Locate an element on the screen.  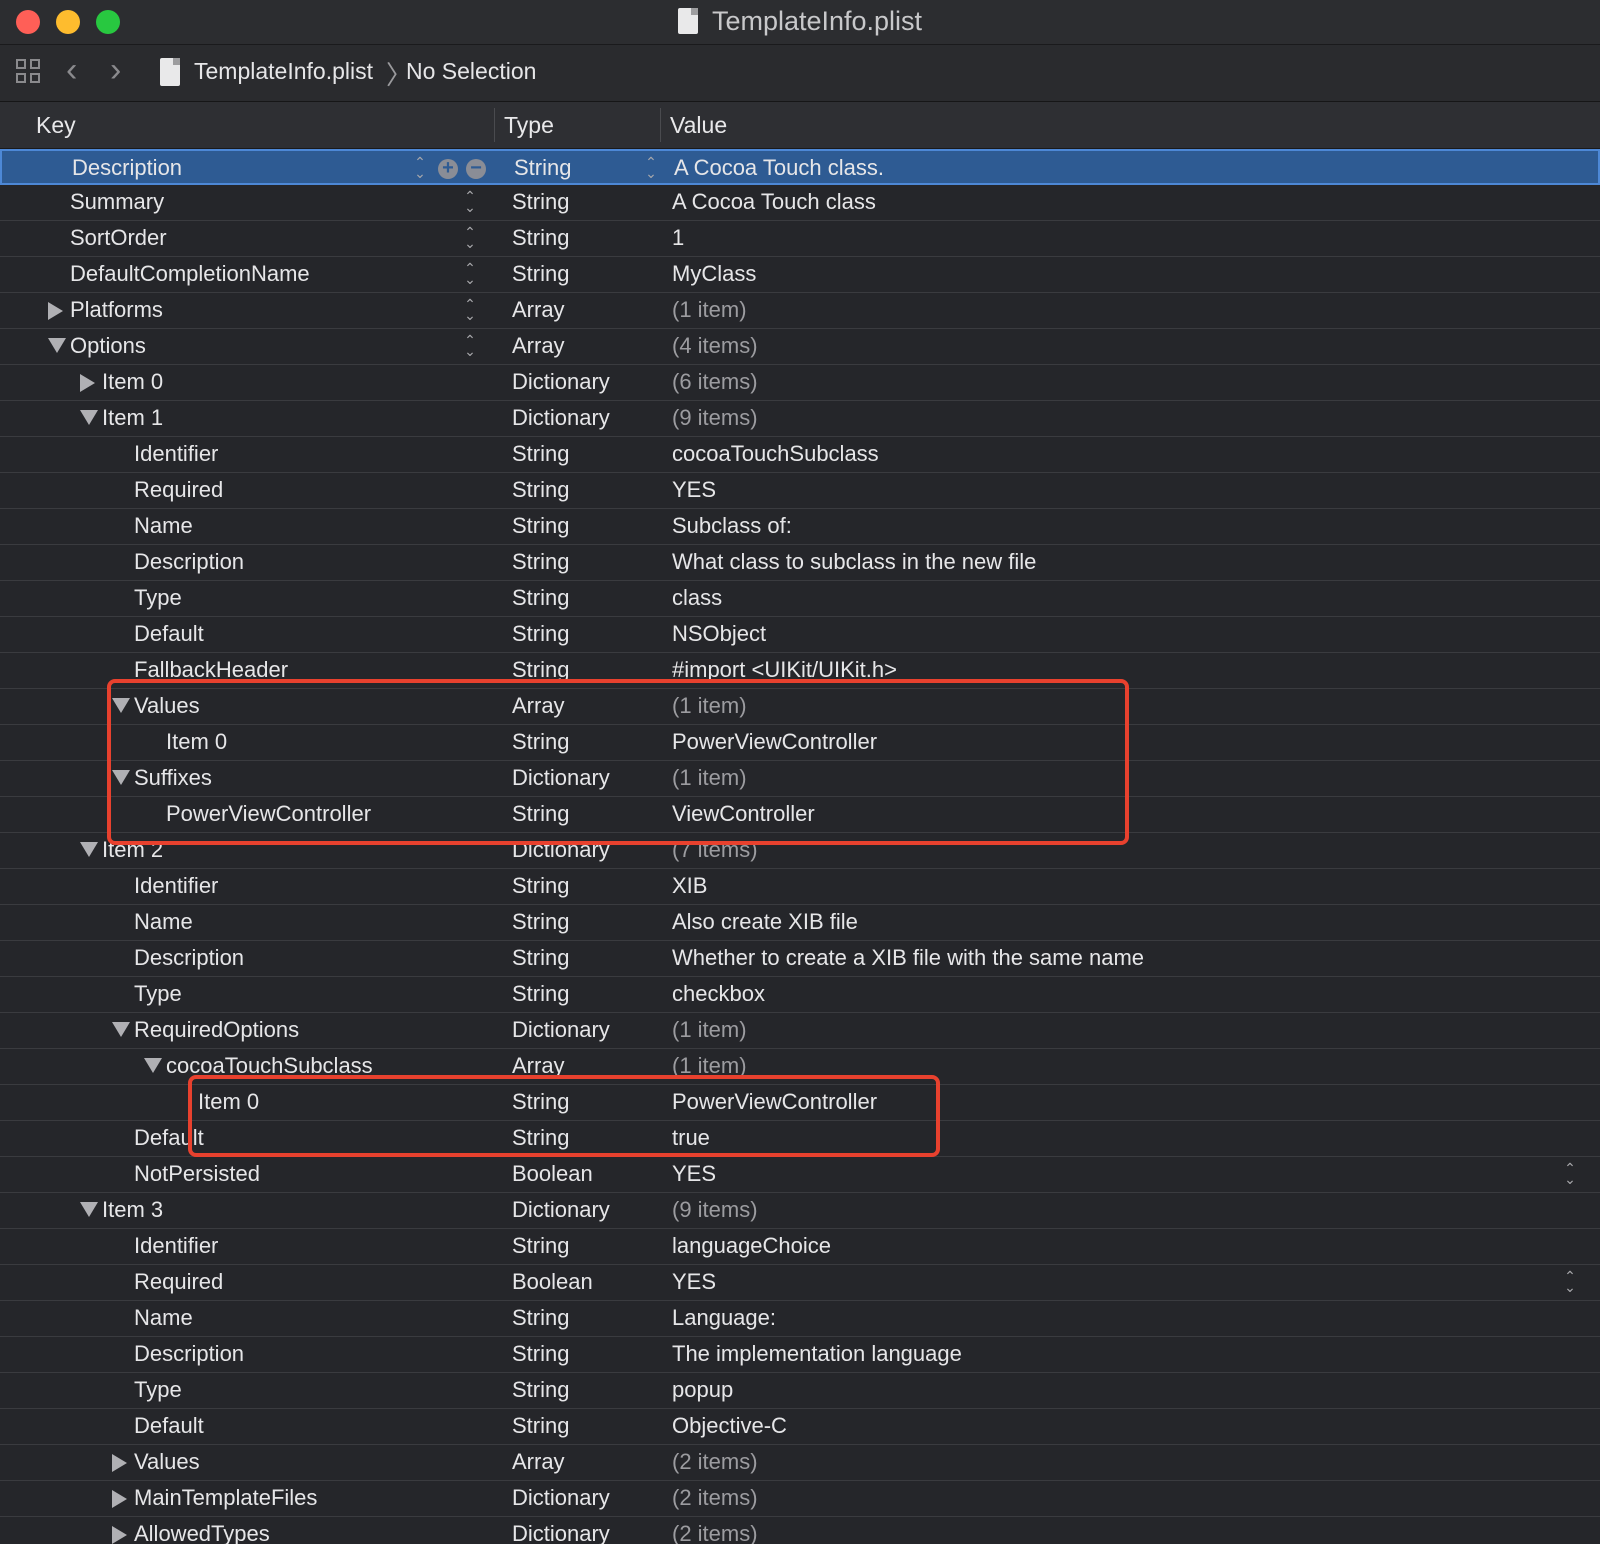
breadcrumb-selection: No Selection is located at coordinates (471, 71).